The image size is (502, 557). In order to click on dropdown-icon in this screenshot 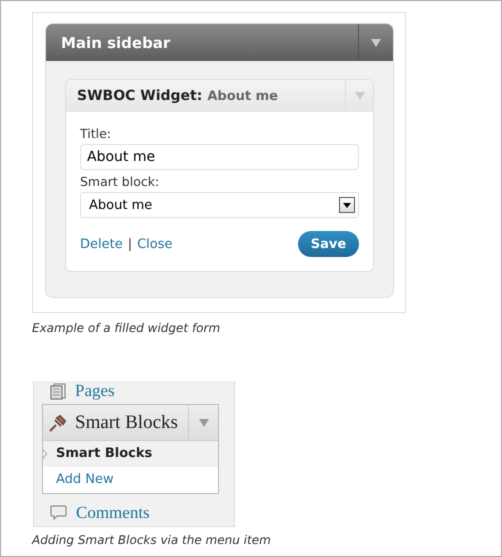, I will do `click(347, 205)`.